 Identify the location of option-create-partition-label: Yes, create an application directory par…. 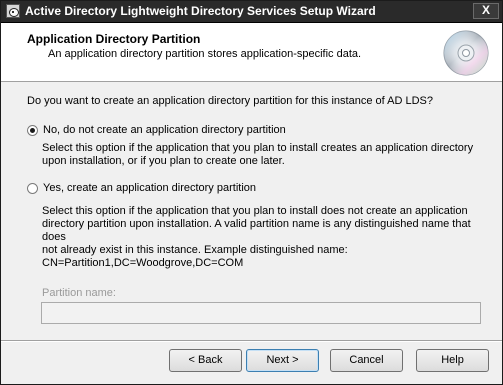
(149, 188).